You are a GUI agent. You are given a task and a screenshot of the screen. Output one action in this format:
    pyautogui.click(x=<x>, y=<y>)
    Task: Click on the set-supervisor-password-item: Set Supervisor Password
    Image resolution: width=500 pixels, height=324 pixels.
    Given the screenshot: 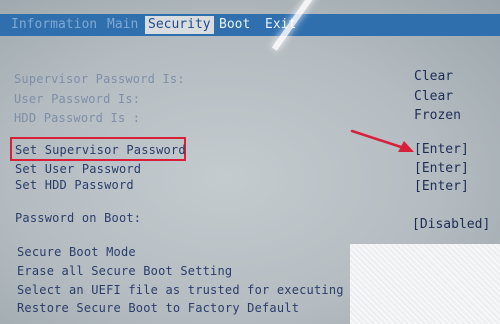 What is the action you would take?
    pyautogui.click(x=100, y=150)
    